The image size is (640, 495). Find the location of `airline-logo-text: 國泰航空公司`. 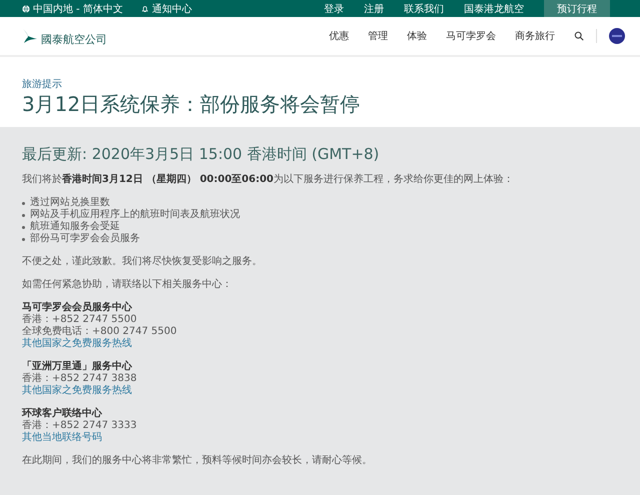

airline-logo-text: 國泰航空公司 is located at coordinates (74, 39).